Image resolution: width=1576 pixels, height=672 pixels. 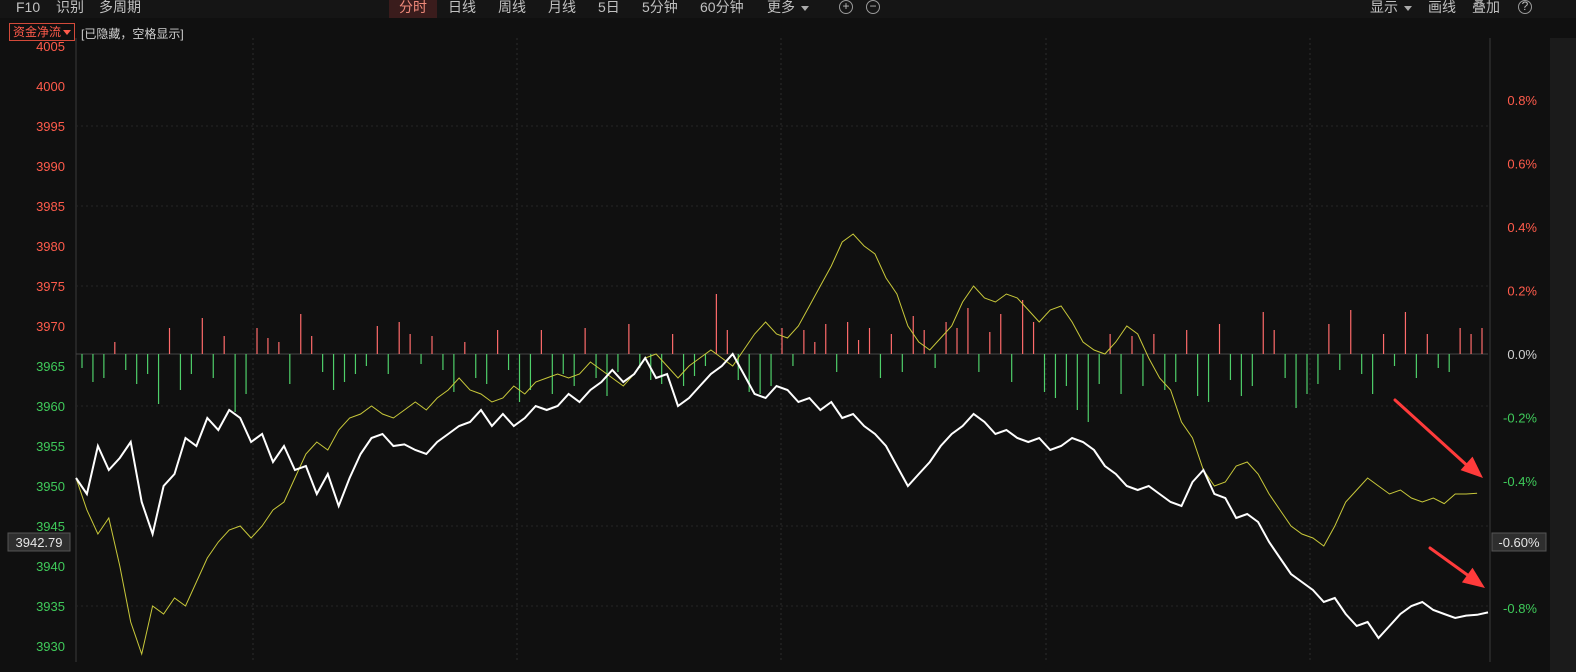 What do you see at coordinates (1433, 434) in the screenshot?
I see `red-arrow-upper-shaft` at bounding box center [1433, 434].